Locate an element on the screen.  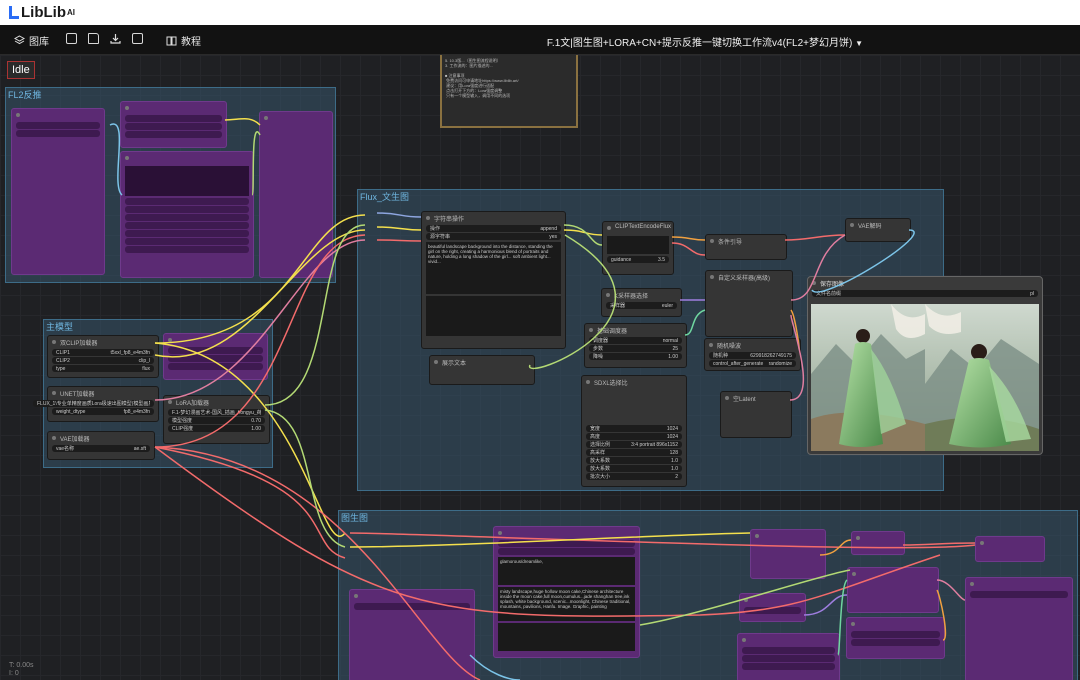
node-title: LoRA加载器 is located at coordinates (216, 402).